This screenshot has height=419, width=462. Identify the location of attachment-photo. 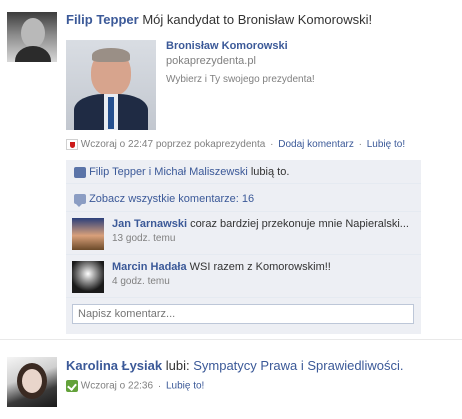
(111, 85).